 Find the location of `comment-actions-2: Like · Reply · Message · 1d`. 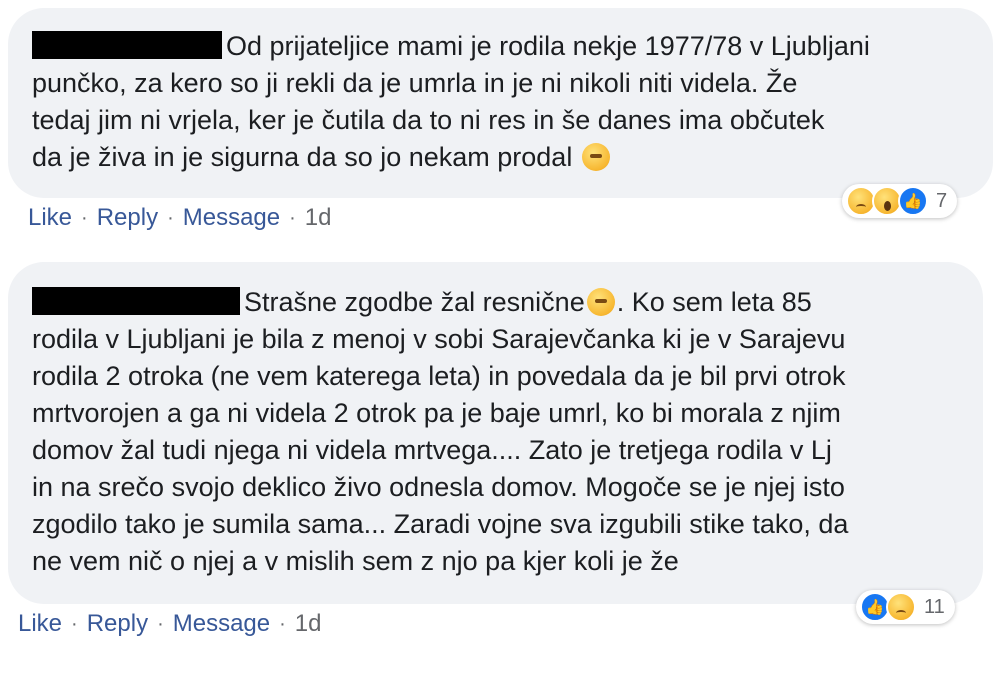

comment-actions-2: Like · Reply · Message · 1d is located at coordinates (170, 624).